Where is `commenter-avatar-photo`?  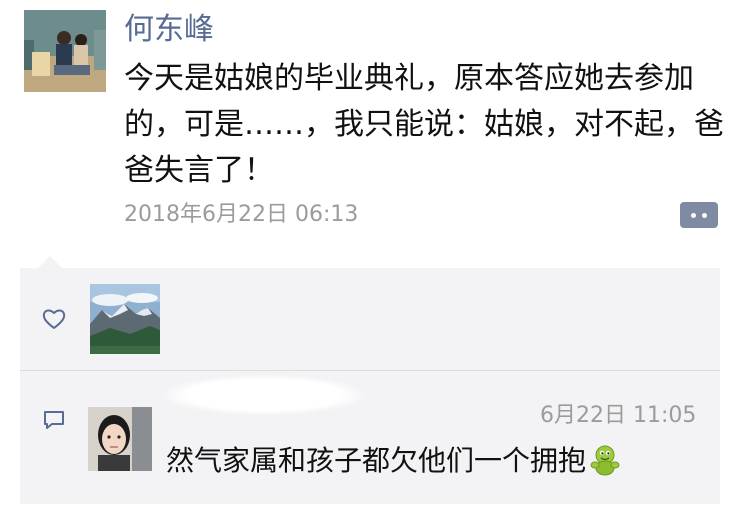
commenter-avatar-photo is located at coordinates (120, 439).